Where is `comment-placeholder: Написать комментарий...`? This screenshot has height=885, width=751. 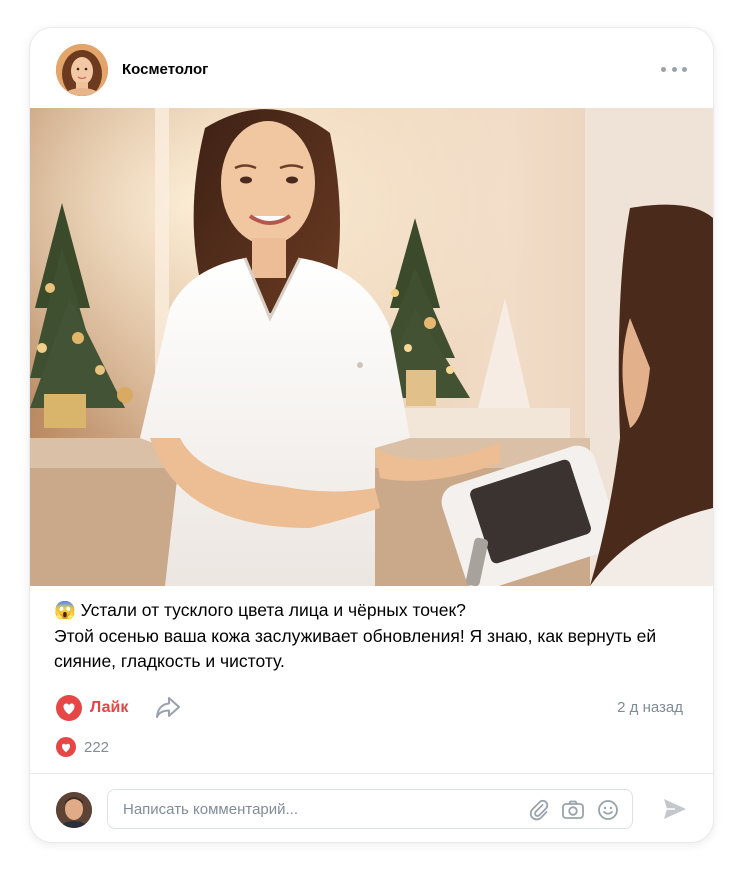 comment-placeholder: Написать комментарий... is located at coordinates (211, 809).